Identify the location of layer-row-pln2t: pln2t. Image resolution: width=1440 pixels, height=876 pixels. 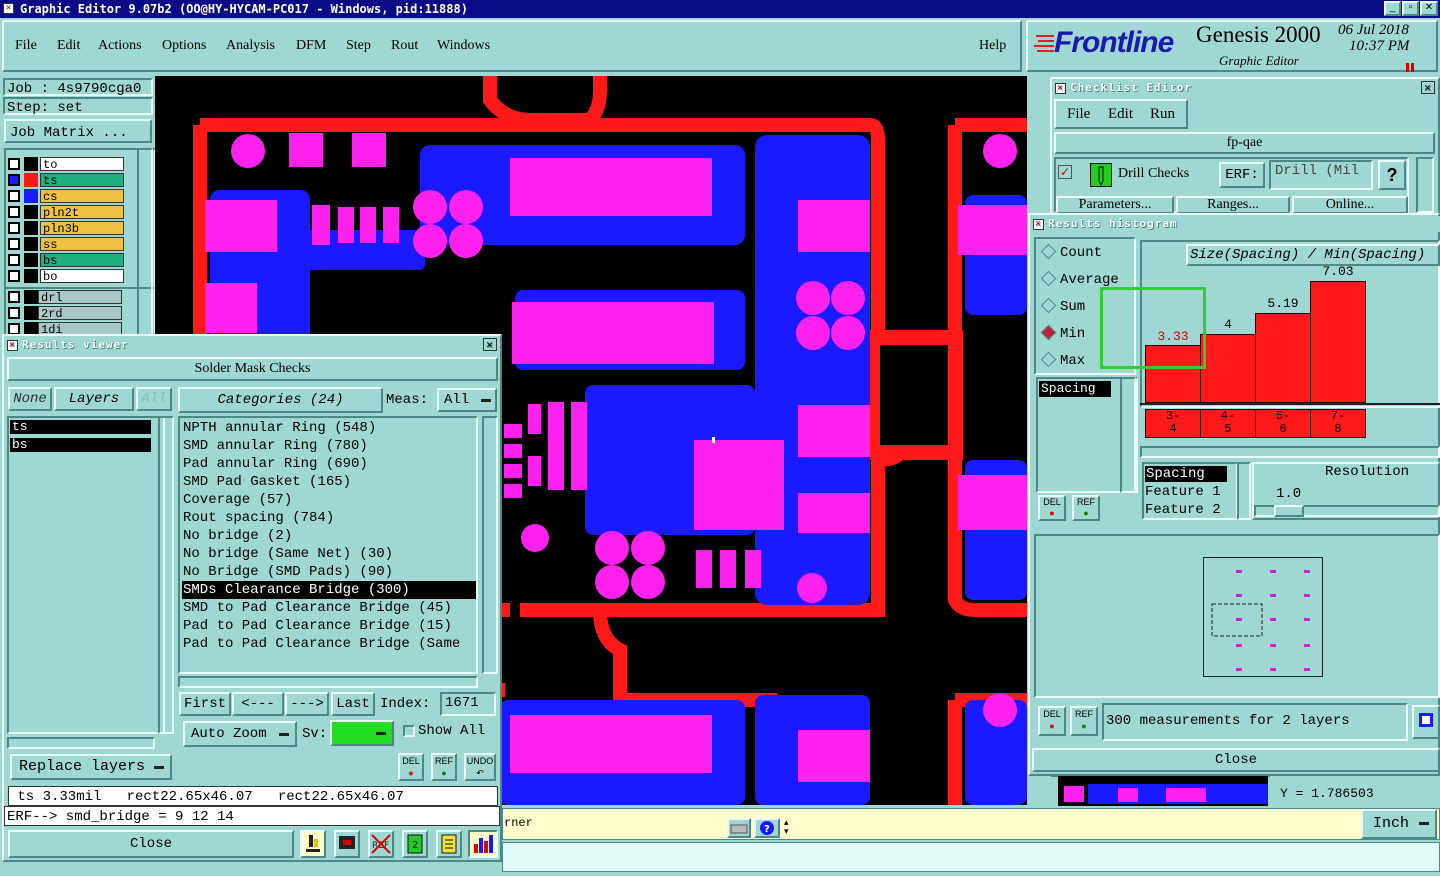
(66, 212).